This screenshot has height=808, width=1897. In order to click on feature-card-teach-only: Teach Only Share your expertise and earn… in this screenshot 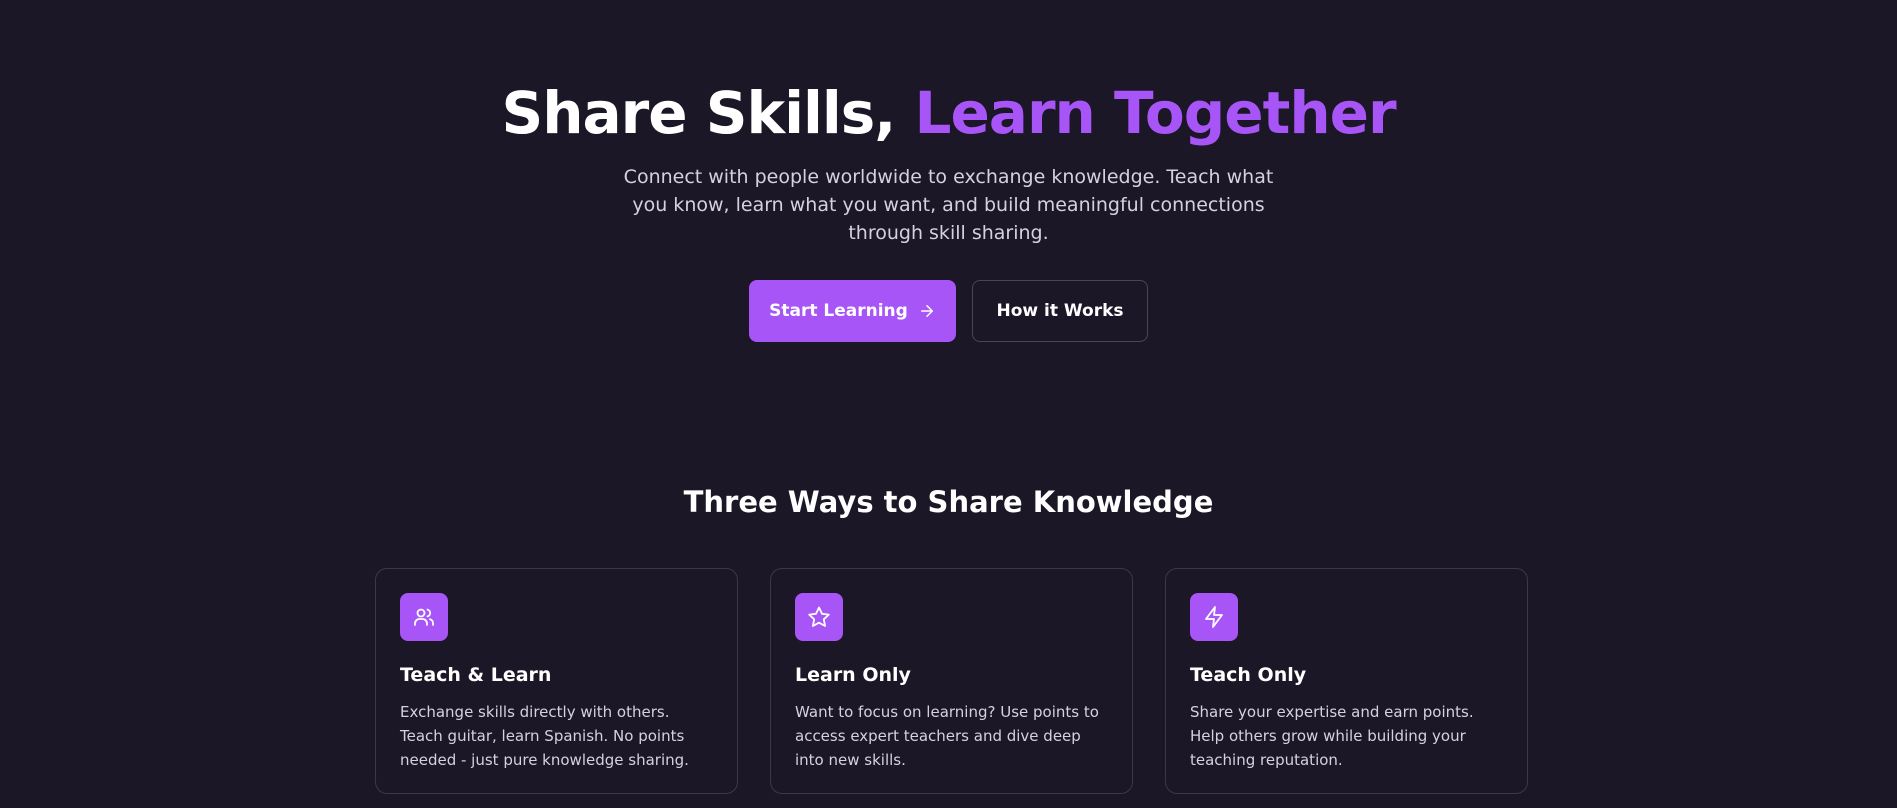, I will do `click(1346, 681)`.